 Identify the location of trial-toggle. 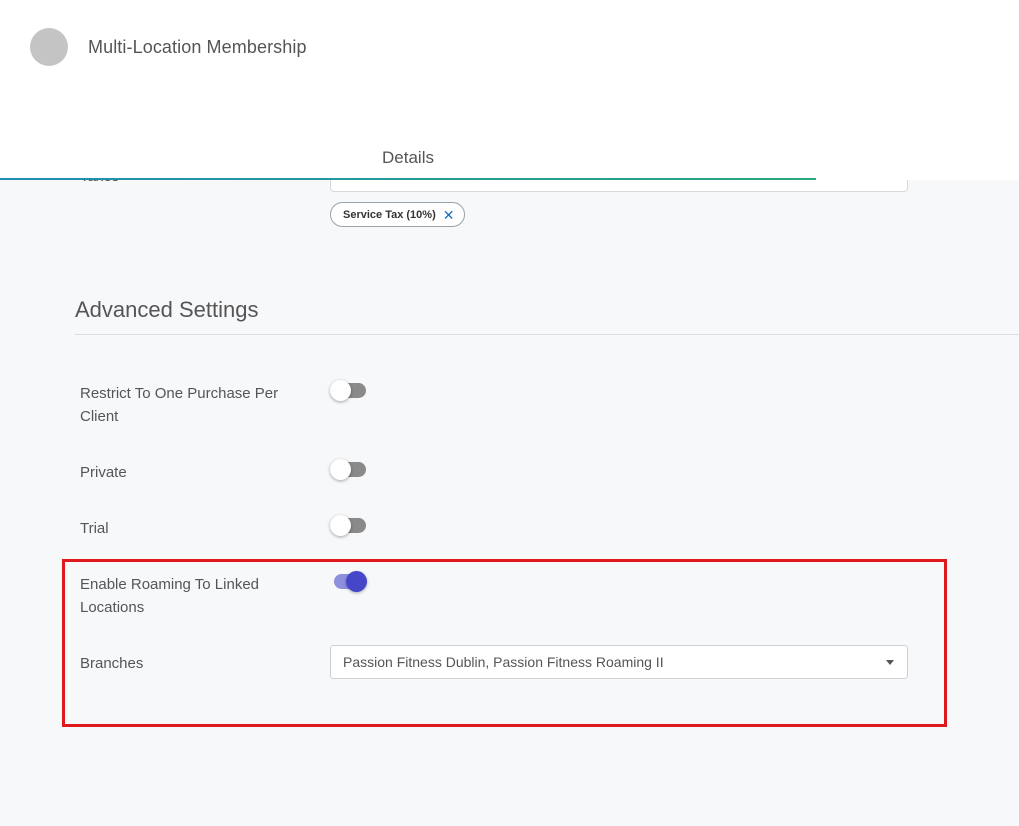
(349, 526).